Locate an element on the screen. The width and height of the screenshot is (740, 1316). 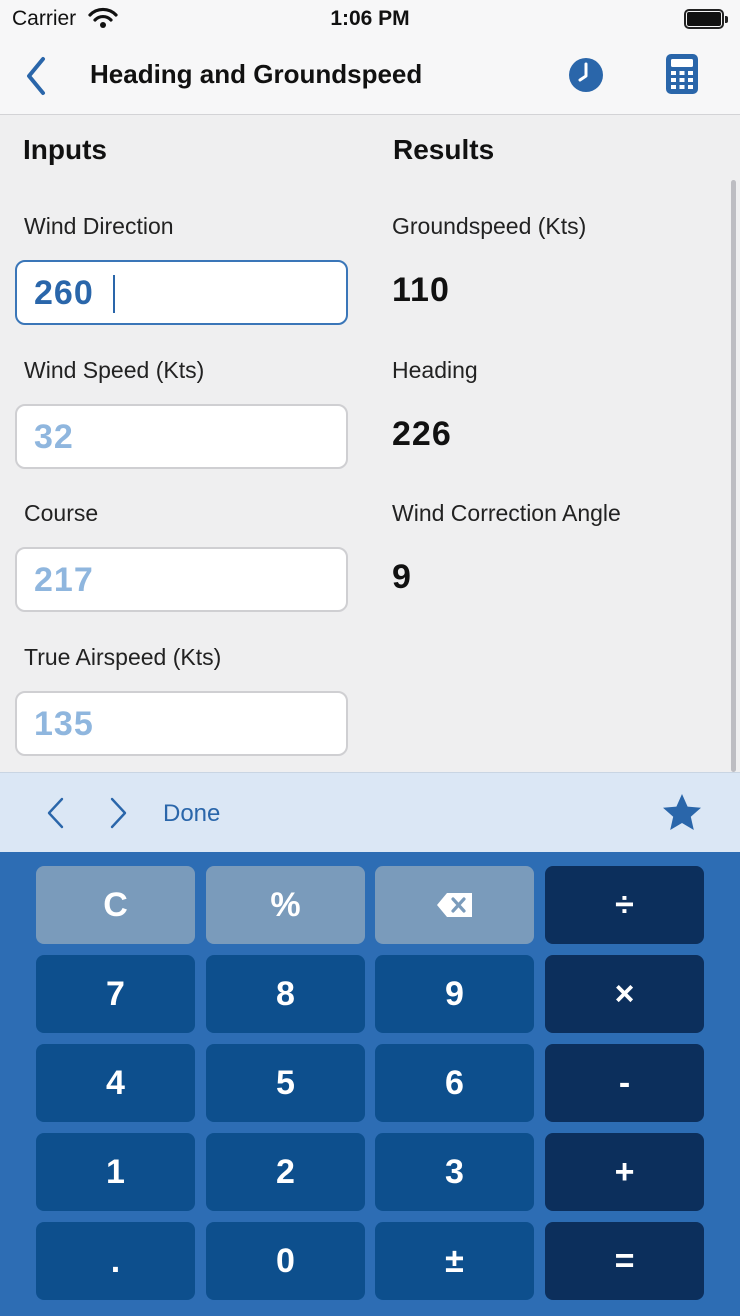
star-icon is located at coordinates (682, 812).